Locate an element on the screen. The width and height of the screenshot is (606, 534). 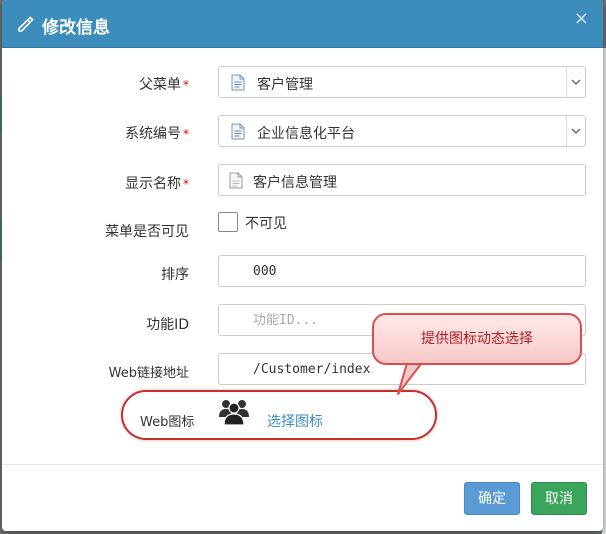
annotation-callout: 提供图标动态选择 is located at coordinates (477, 339).